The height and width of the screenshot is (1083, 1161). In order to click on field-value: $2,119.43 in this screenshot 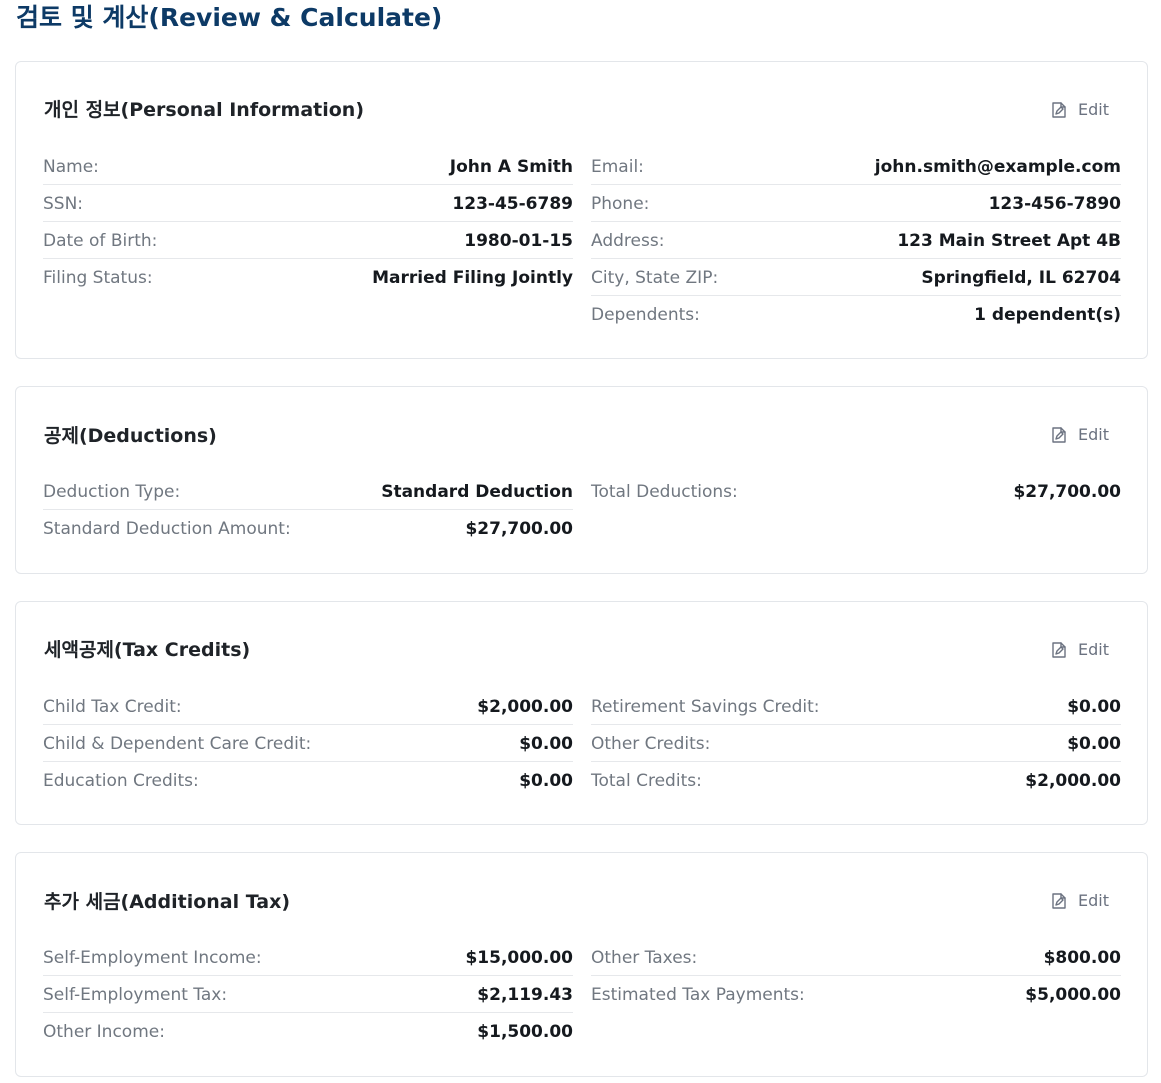, I will do `click(525, 994)`.